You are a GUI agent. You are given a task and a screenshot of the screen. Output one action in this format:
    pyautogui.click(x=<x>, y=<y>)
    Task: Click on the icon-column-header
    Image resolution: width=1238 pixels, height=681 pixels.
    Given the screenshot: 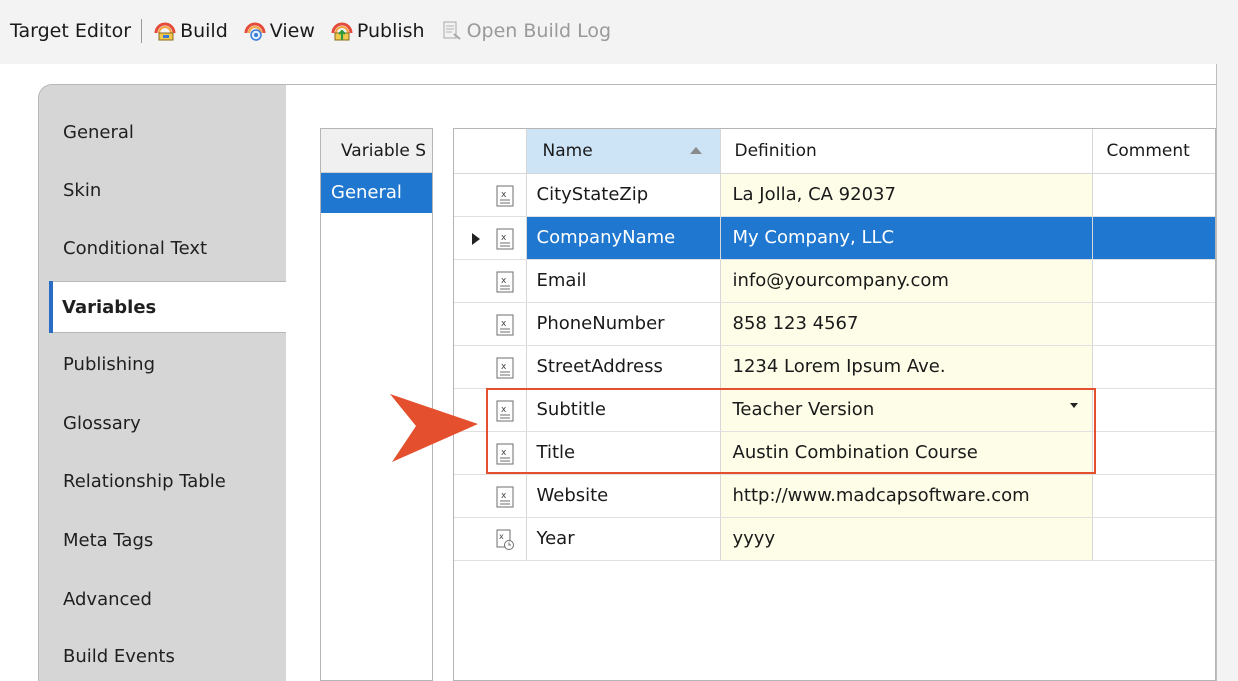 What is the action you would take?
    pyautogui.click(x=490, y=151)
    